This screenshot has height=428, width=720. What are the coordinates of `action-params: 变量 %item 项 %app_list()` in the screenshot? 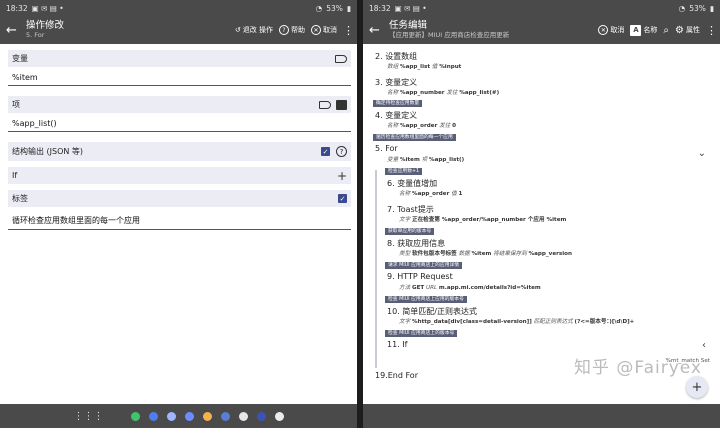 It's located at (426, 160).